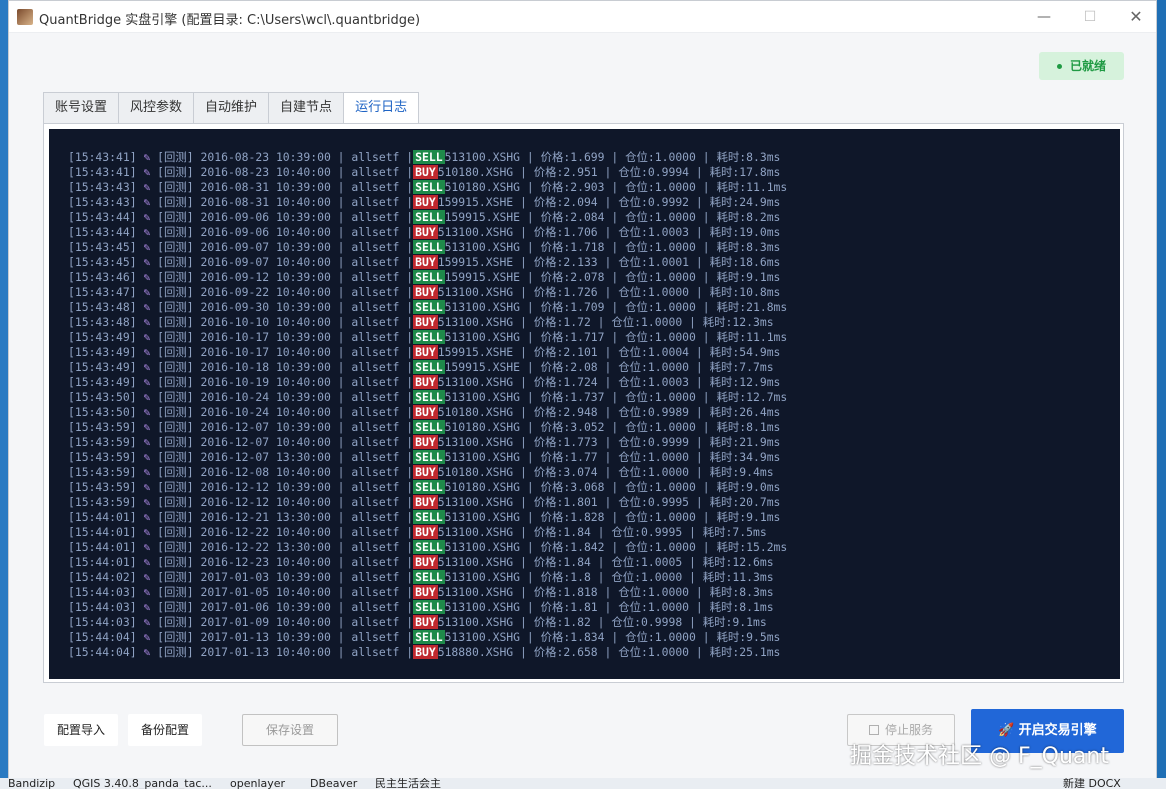 This screenshot has height=789, width=1166. Describe the element at coordinates (265, 637) in the screenshot. I see `log-datetime: 2017-01-13 10:39:00` at that location.